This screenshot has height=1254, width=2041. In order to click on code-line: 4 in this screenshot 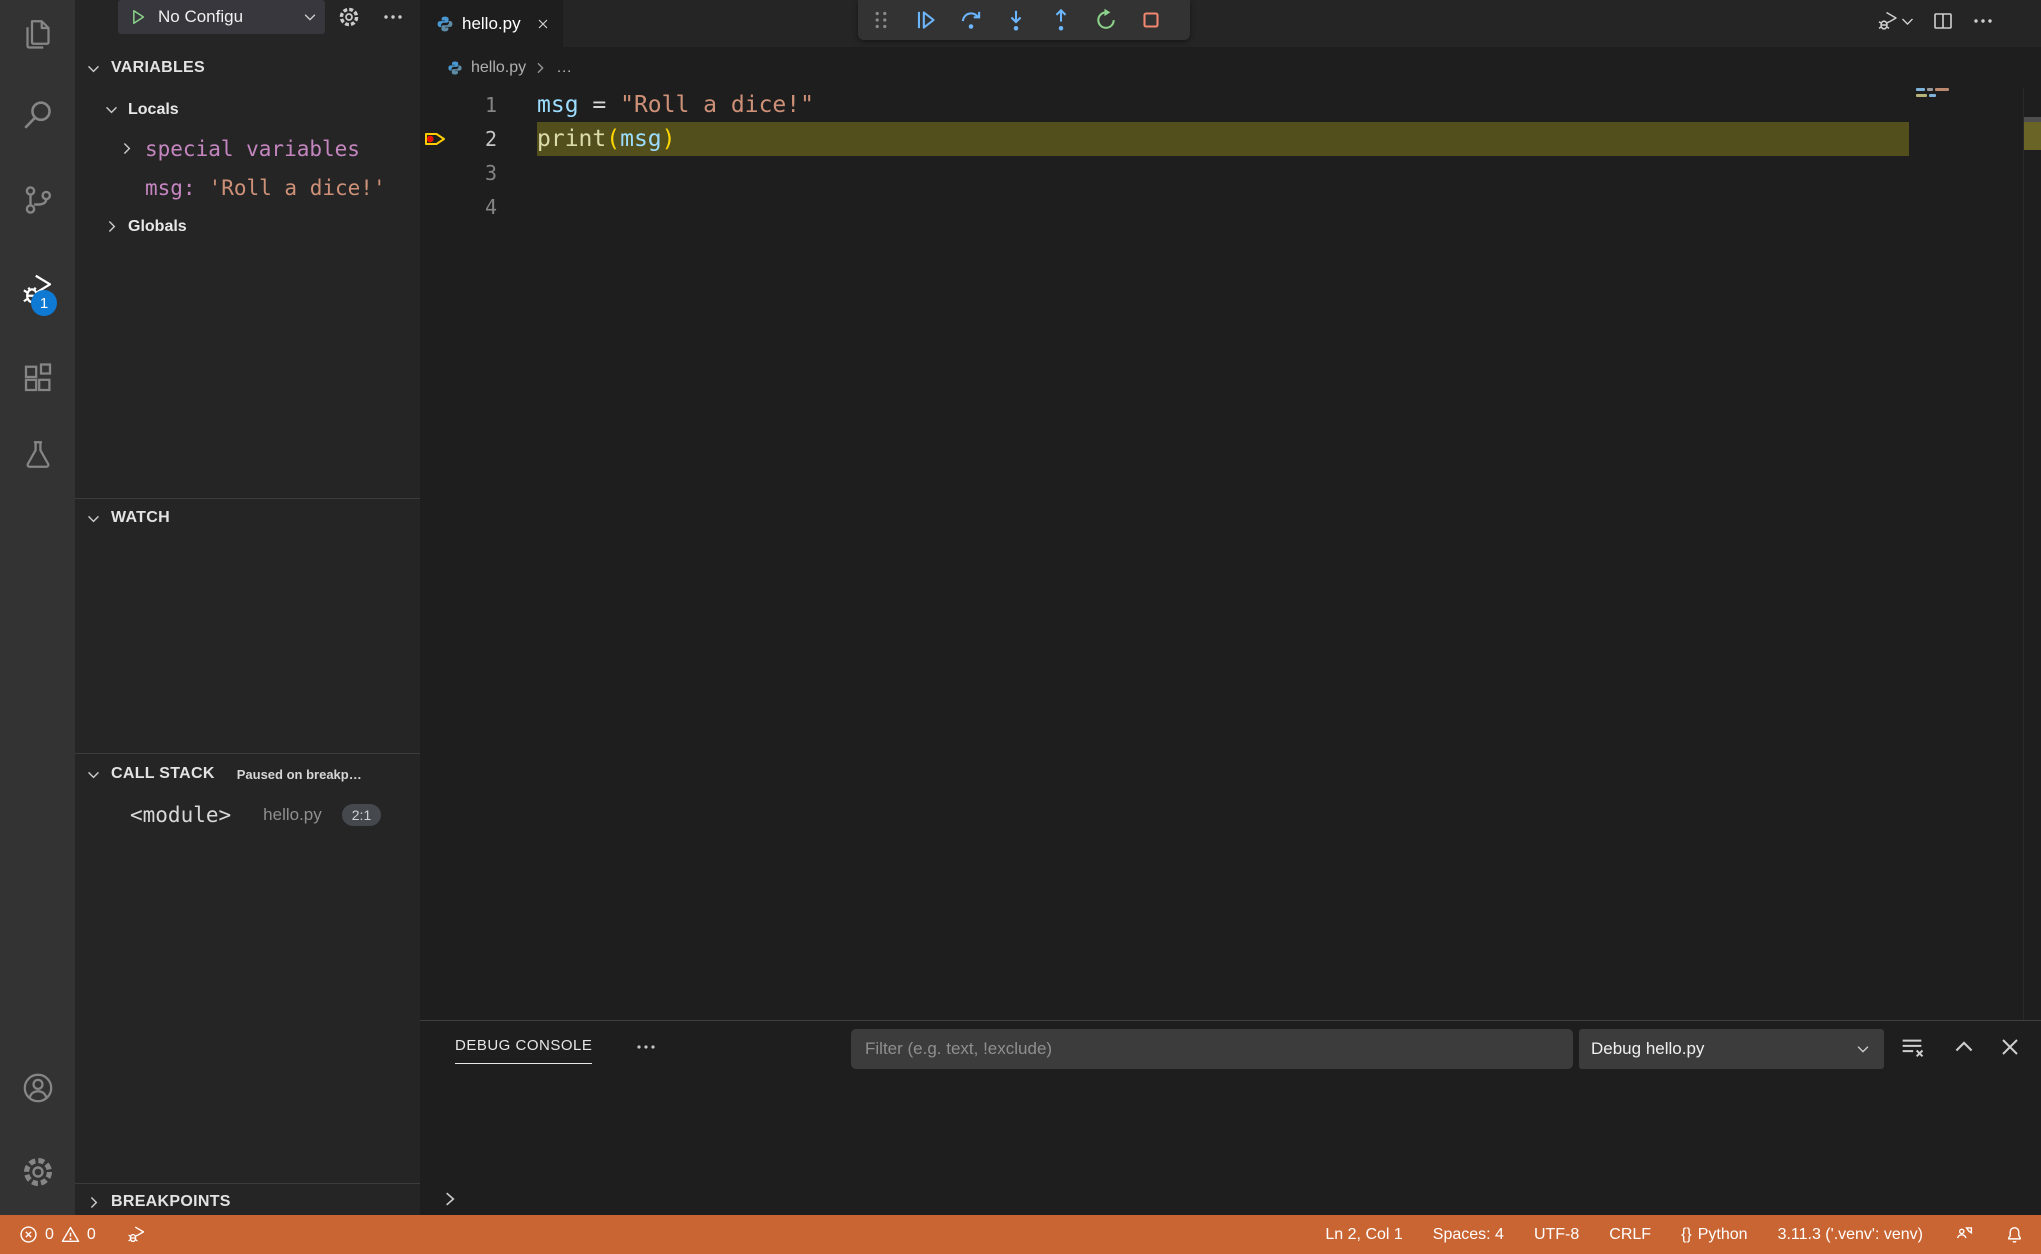, I will do `click(1230, 207)`.